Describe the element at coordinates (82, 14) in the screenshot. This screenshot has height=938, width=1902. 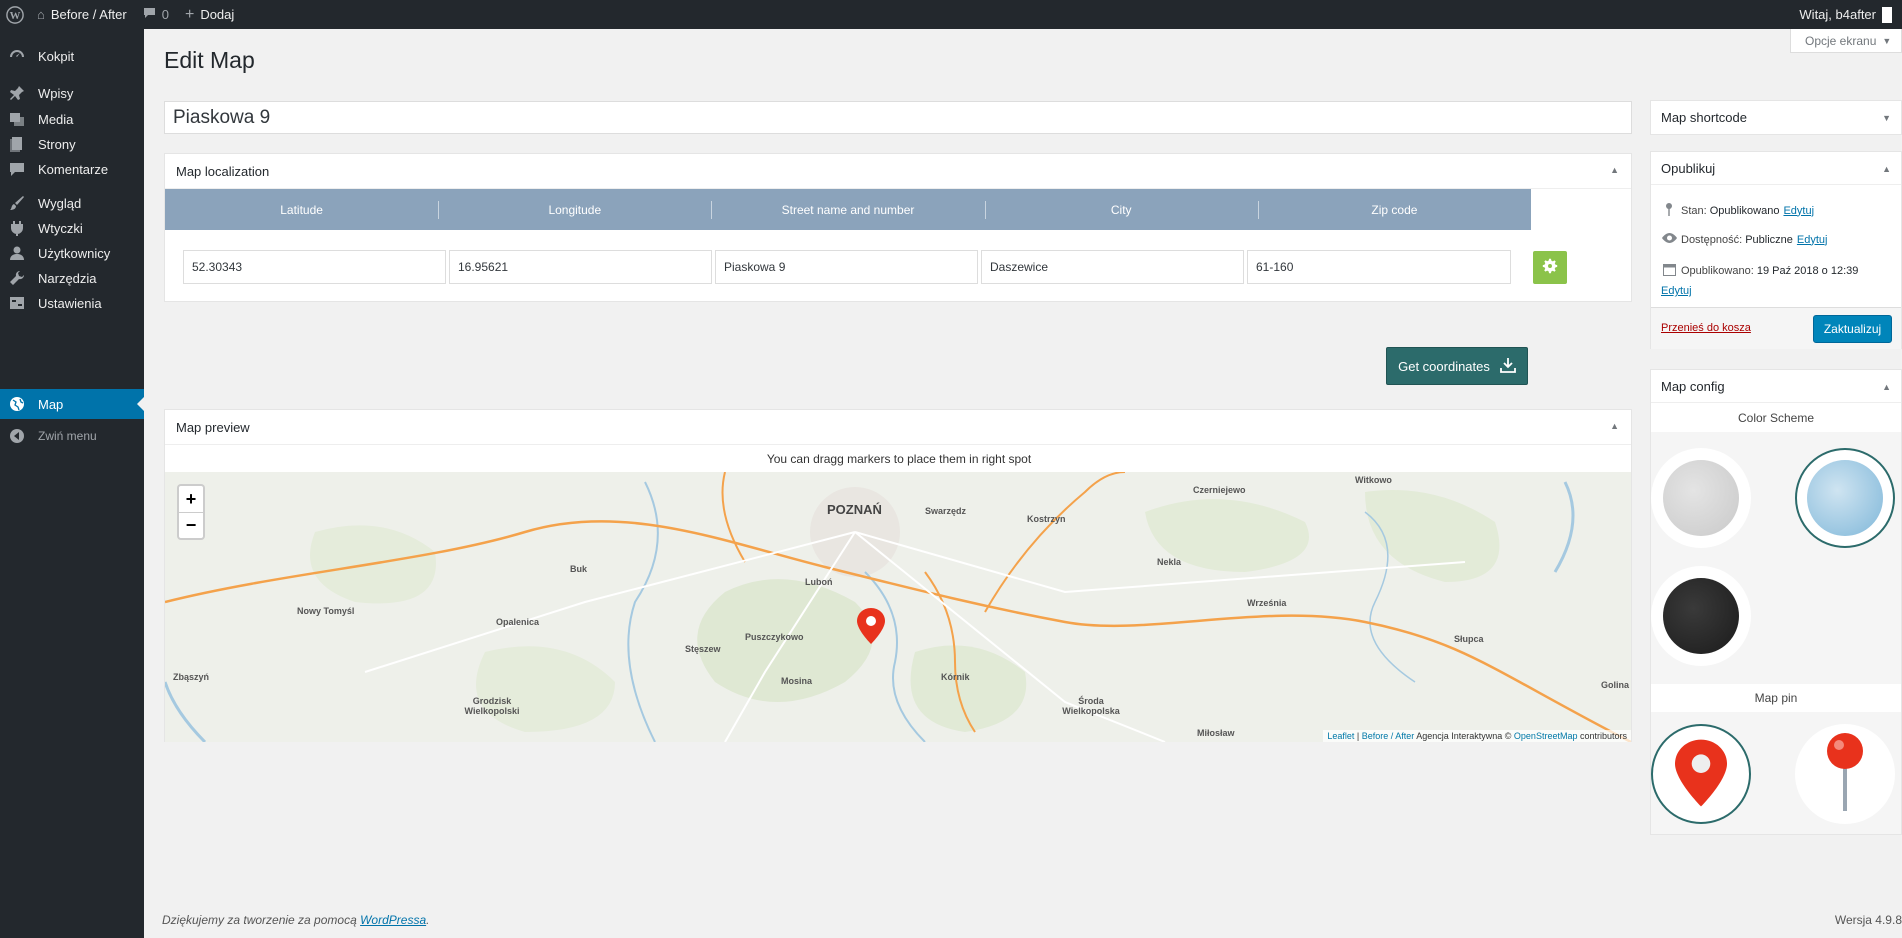
I see `site-name-link: ⌂ Before / After` at that location.